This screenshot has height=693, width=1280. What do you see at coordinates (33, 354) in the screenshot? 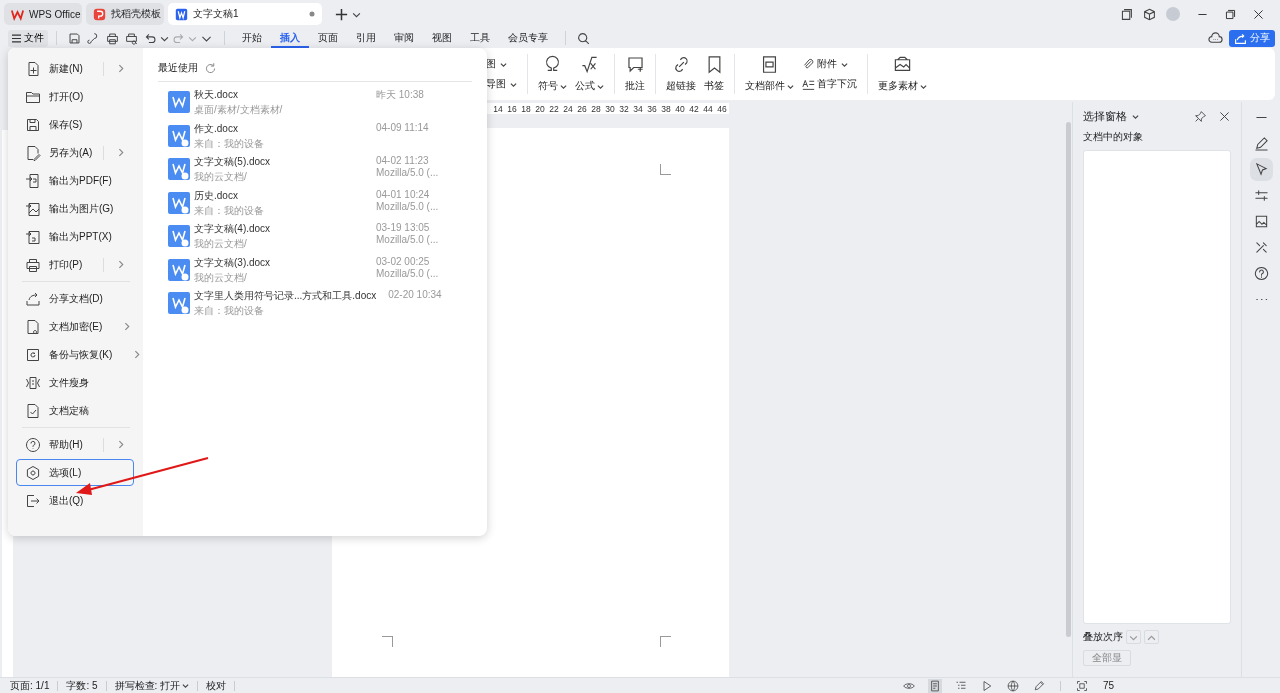
I see `document-refresh-icon` at bounding box center [33, 354].